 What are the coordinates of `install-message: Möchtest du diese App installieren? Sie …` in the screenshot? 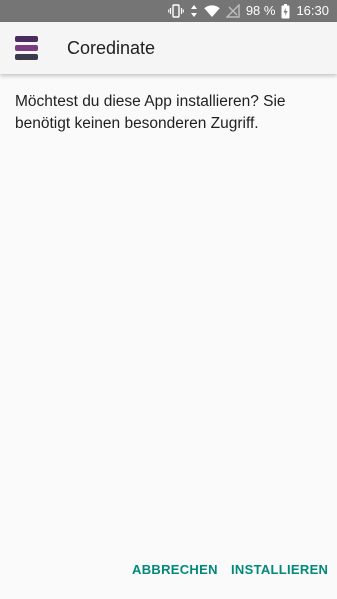 It's located at (150, 112).